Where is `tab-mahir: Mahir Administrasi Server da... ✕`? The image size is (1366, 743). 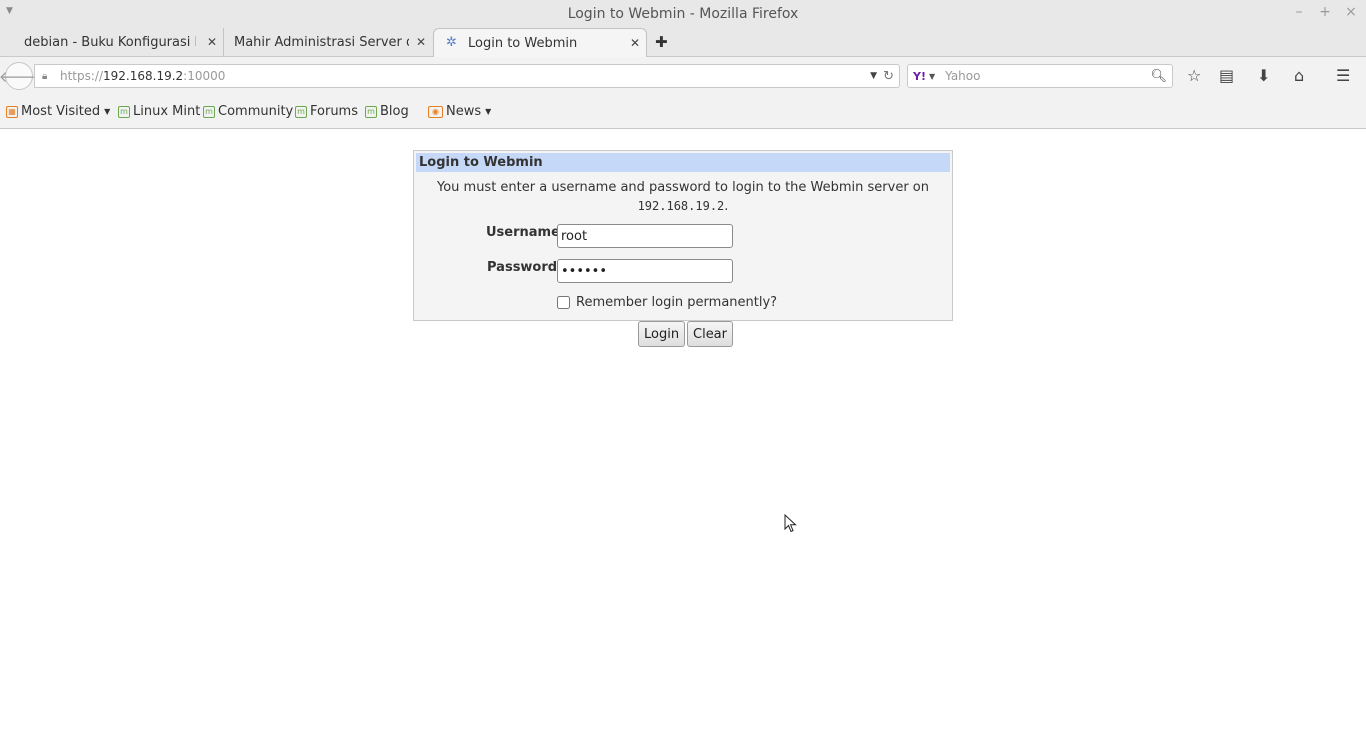 tab-mahir: Mahir Administrasi Server da... ✕ is located at coordinates (328, 42).